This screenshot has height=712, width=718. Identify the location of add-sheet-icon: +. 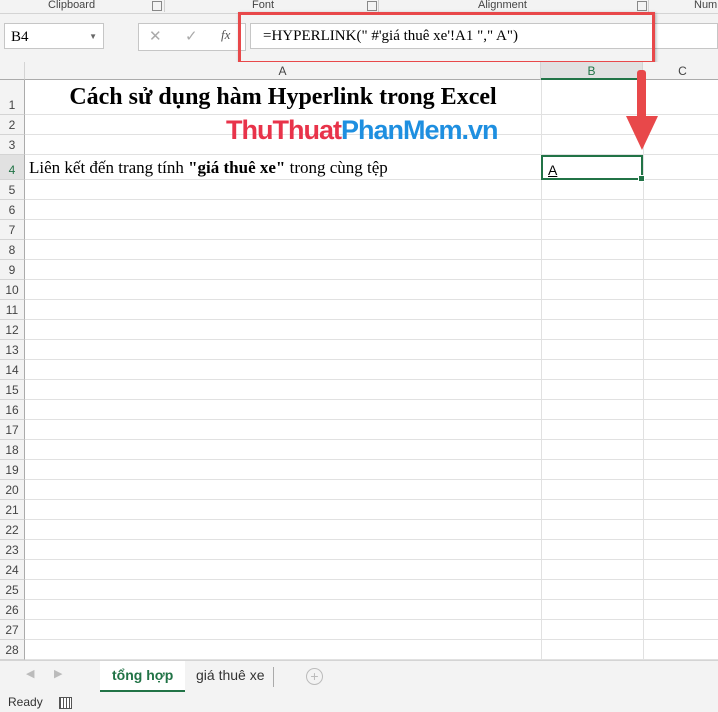
(314, 676).